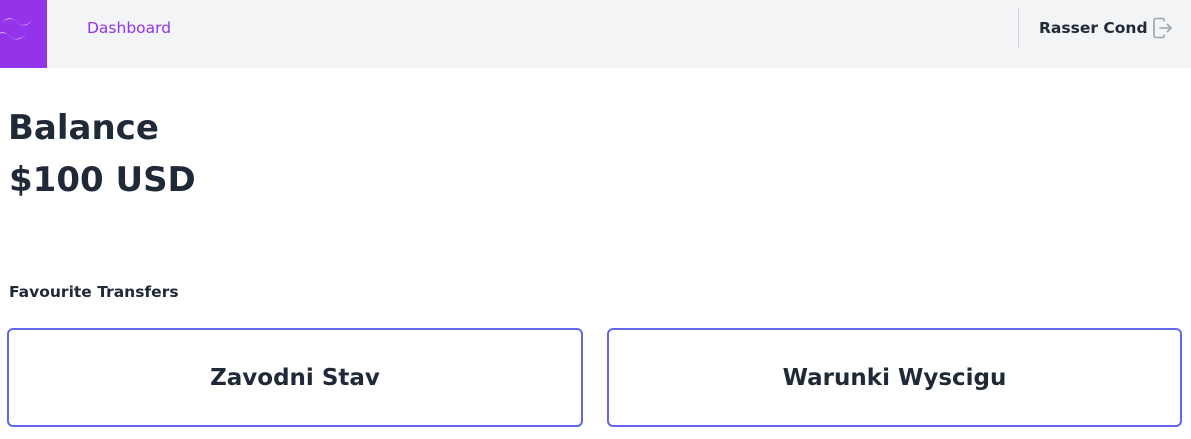  I want to click on favourite-transfer-label: Warunki Wyscigu, so click(894, 377).